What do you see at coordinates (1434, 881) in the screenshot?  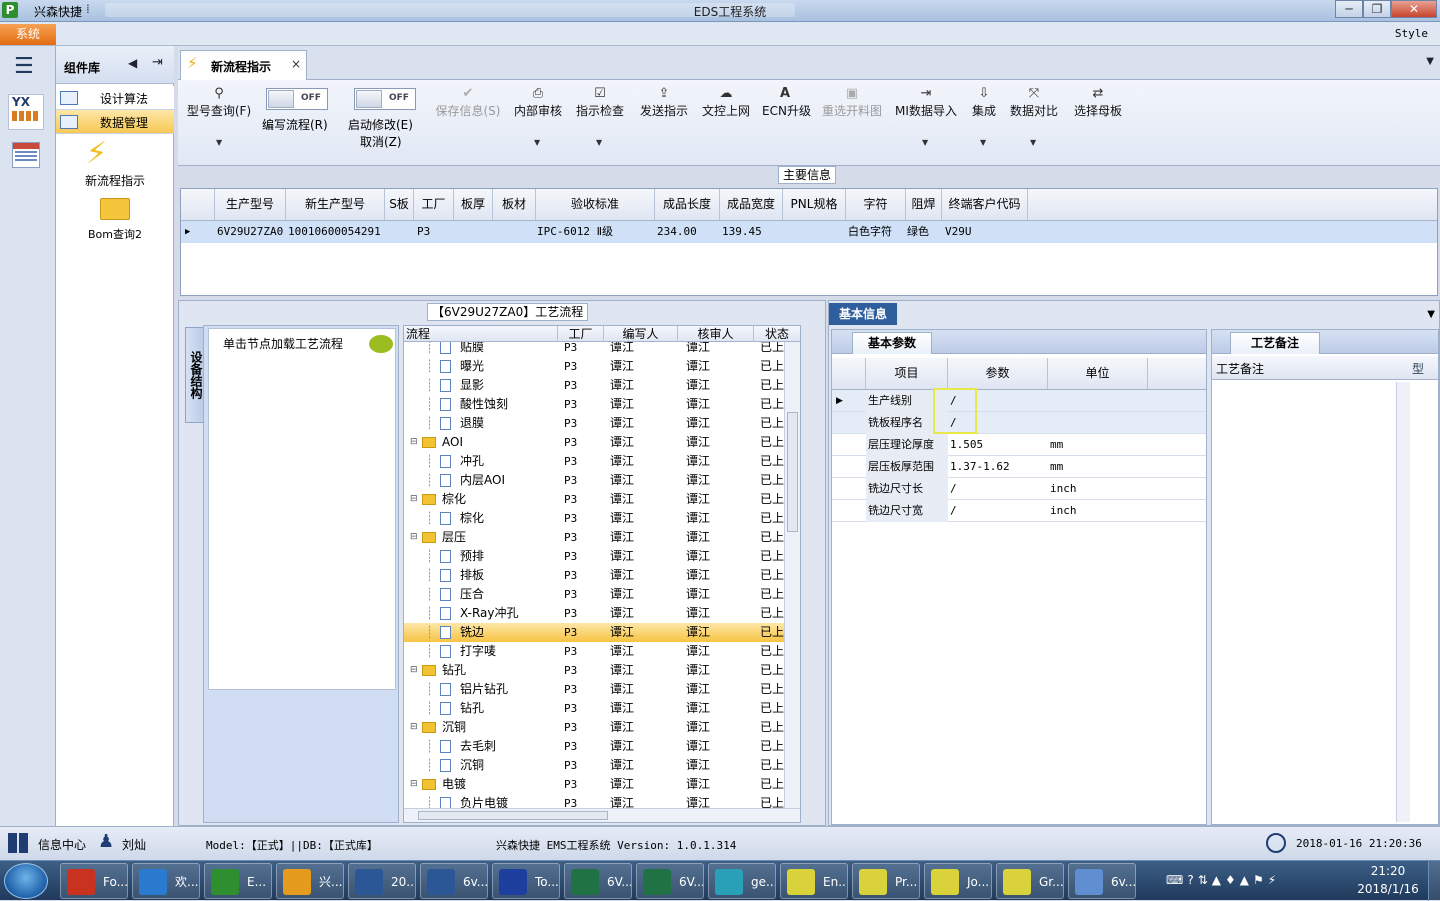 I see `show-desktop-button` at bounding box center [1434, 881].